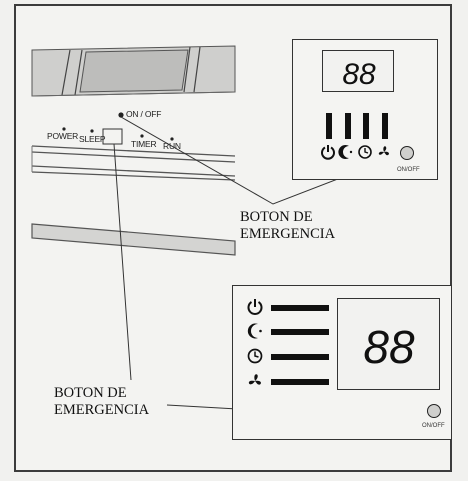  What do you see at coordinates (434, 411) in the screenshot?
I see `onoff-button-bottom` at bounding box center [434, 411].